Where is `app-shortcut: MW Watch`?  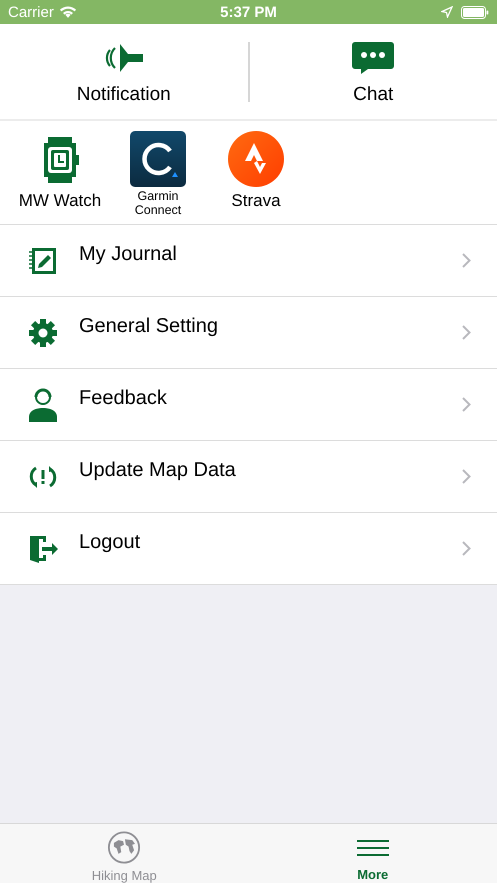 app-shortcut: MW Watch is located at coordinates (60, 170).